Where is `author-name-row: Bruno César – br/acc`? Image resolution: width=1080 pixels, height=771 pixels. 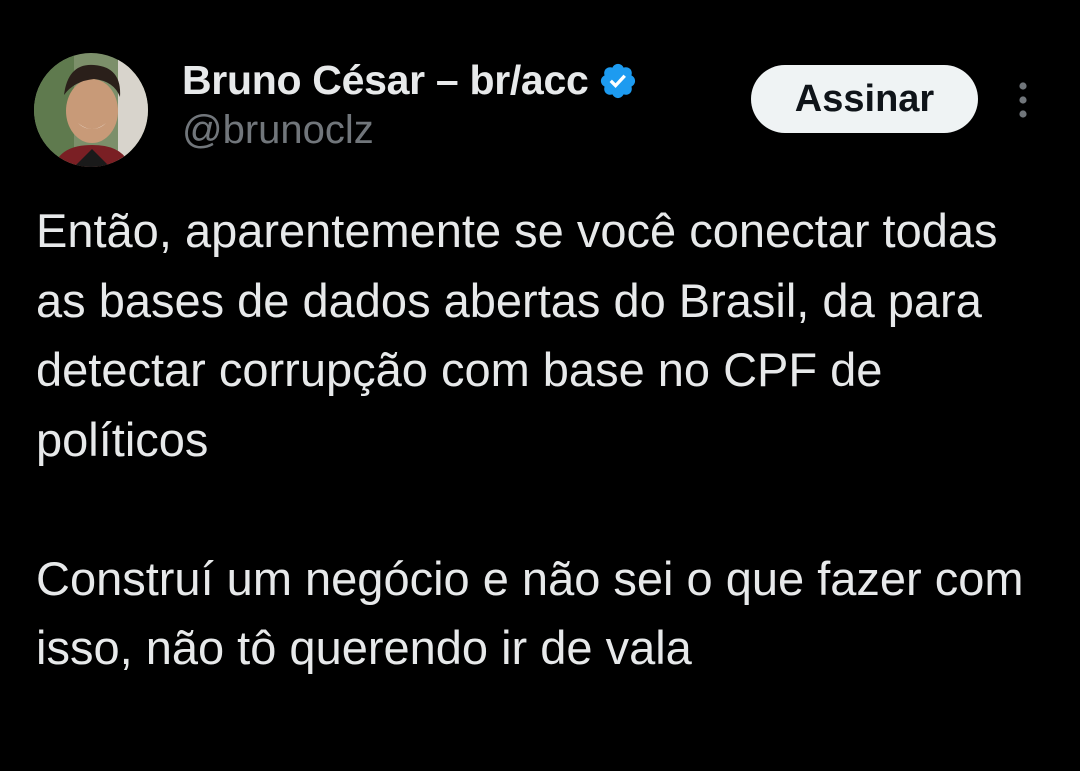
author-name-row: Bruno César – br/acc is located at coordinates (410, 80).